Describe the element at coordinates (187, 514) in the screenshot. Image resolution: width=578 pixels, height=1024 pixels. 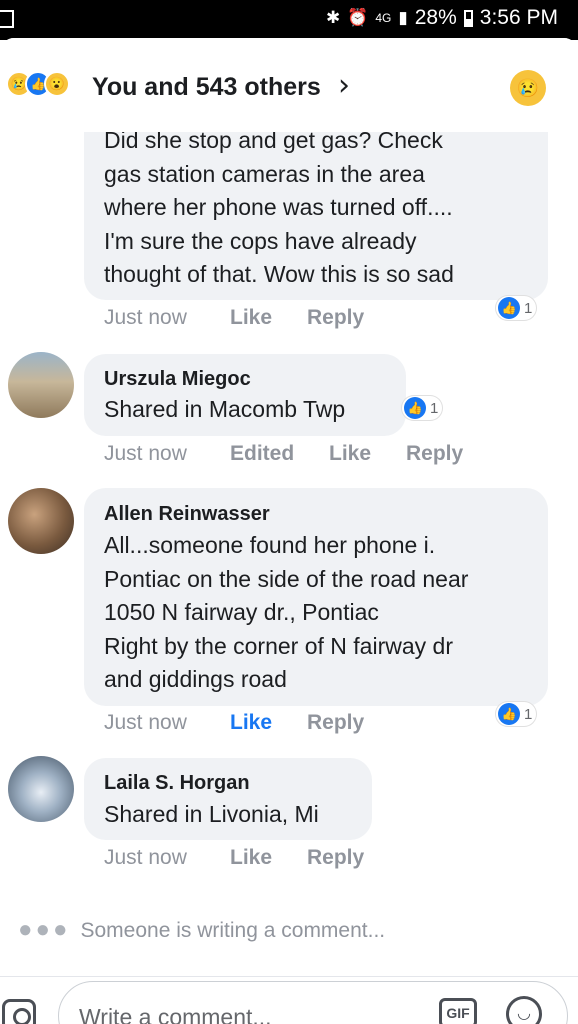
I see `commenter-name: Allen Reinwasser` at that location.